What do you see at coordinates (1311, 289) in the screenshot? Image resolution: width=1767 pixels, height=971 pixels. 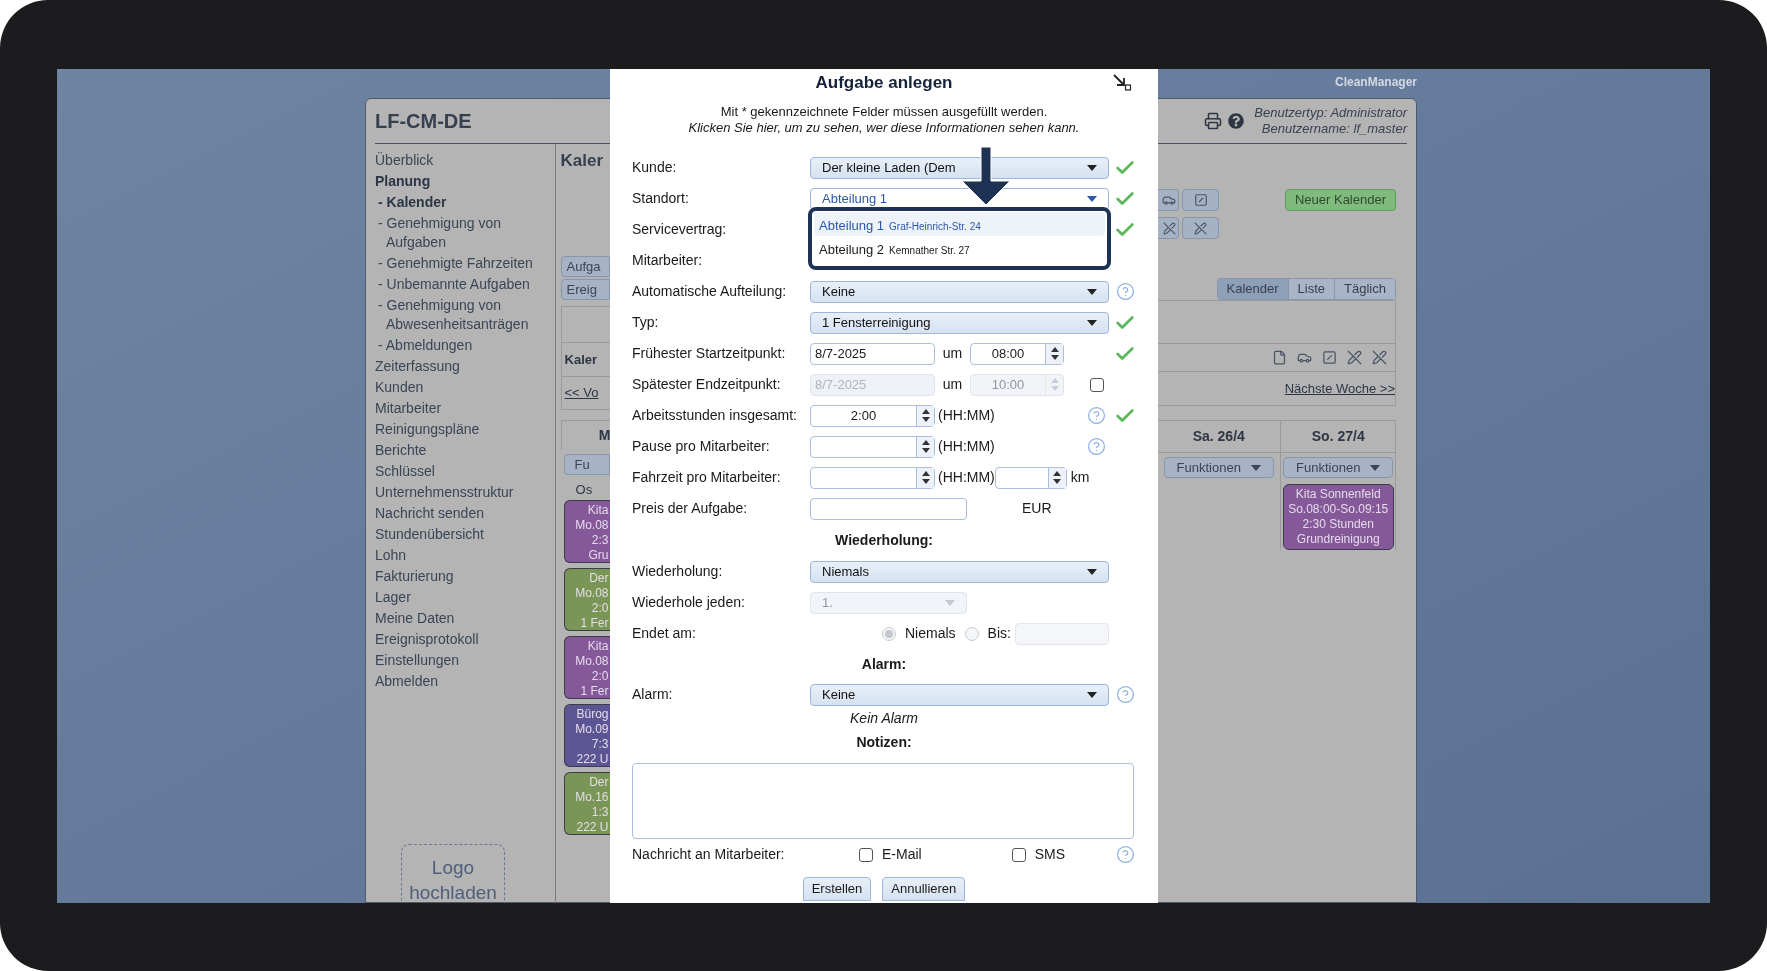 I see `view-tab: Liste` at bounding box center [1311, 289].